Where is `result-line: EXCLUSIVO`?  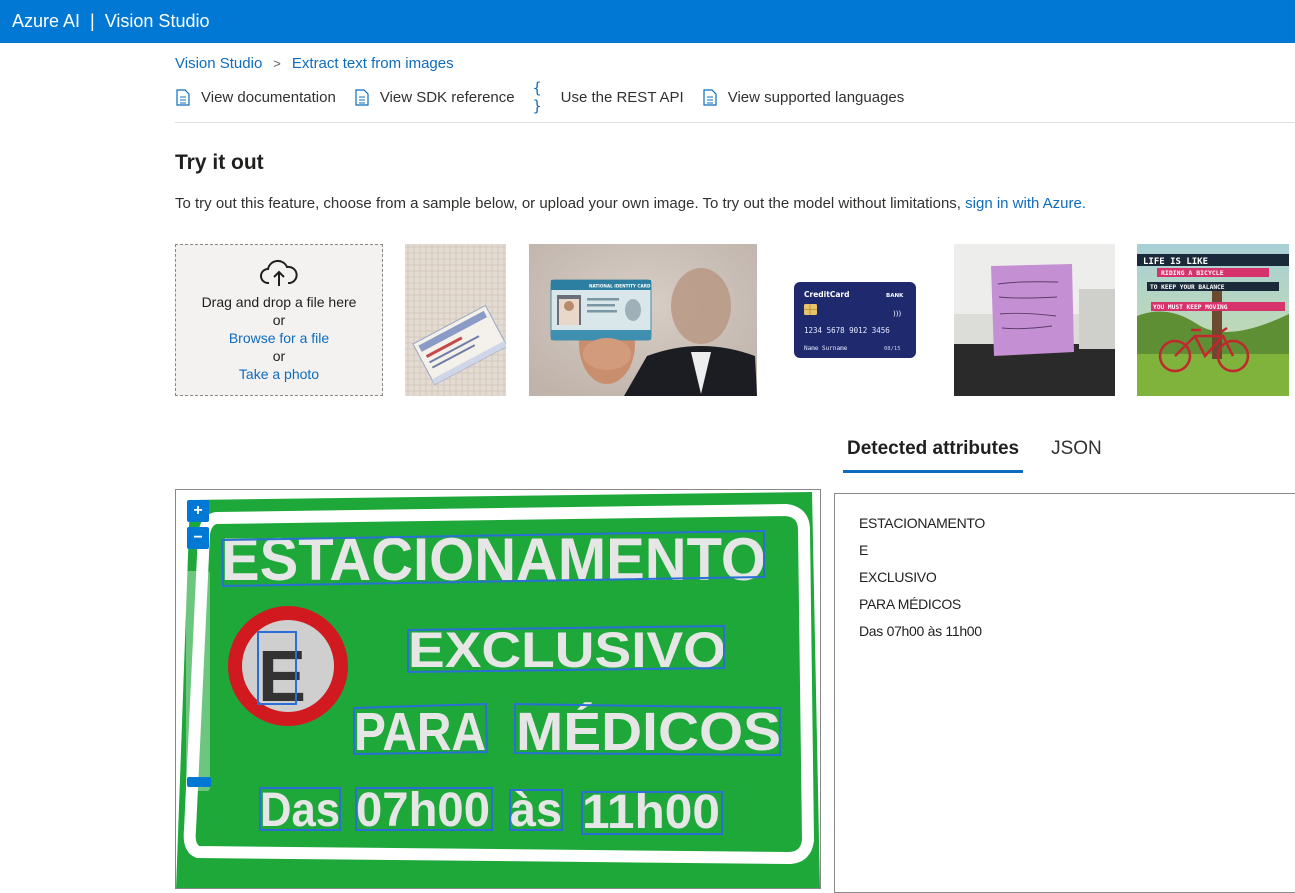
result-line: EXCLUSIVO is located at coordinates (898, 577).